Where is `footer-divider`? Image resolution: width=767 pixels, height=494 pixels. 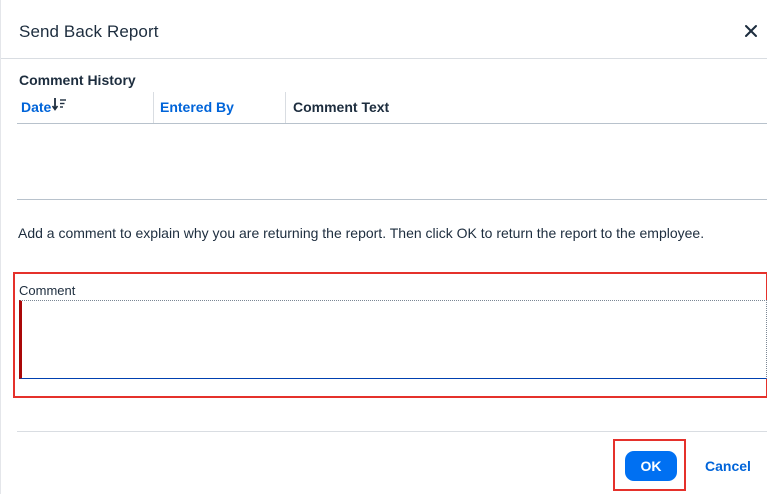 footer-divider is located at coordinates (392, 431).